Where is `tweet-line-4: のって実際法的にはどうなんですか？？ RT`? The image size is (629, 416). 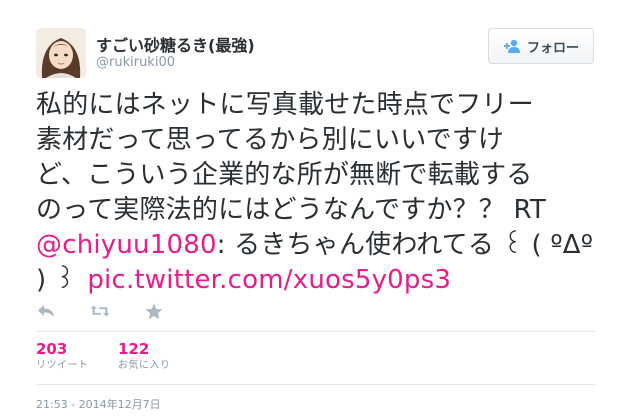
tweet-line-4: のって実際法的にはどうなんですか？？ RT is located at coordinates (291, 210).